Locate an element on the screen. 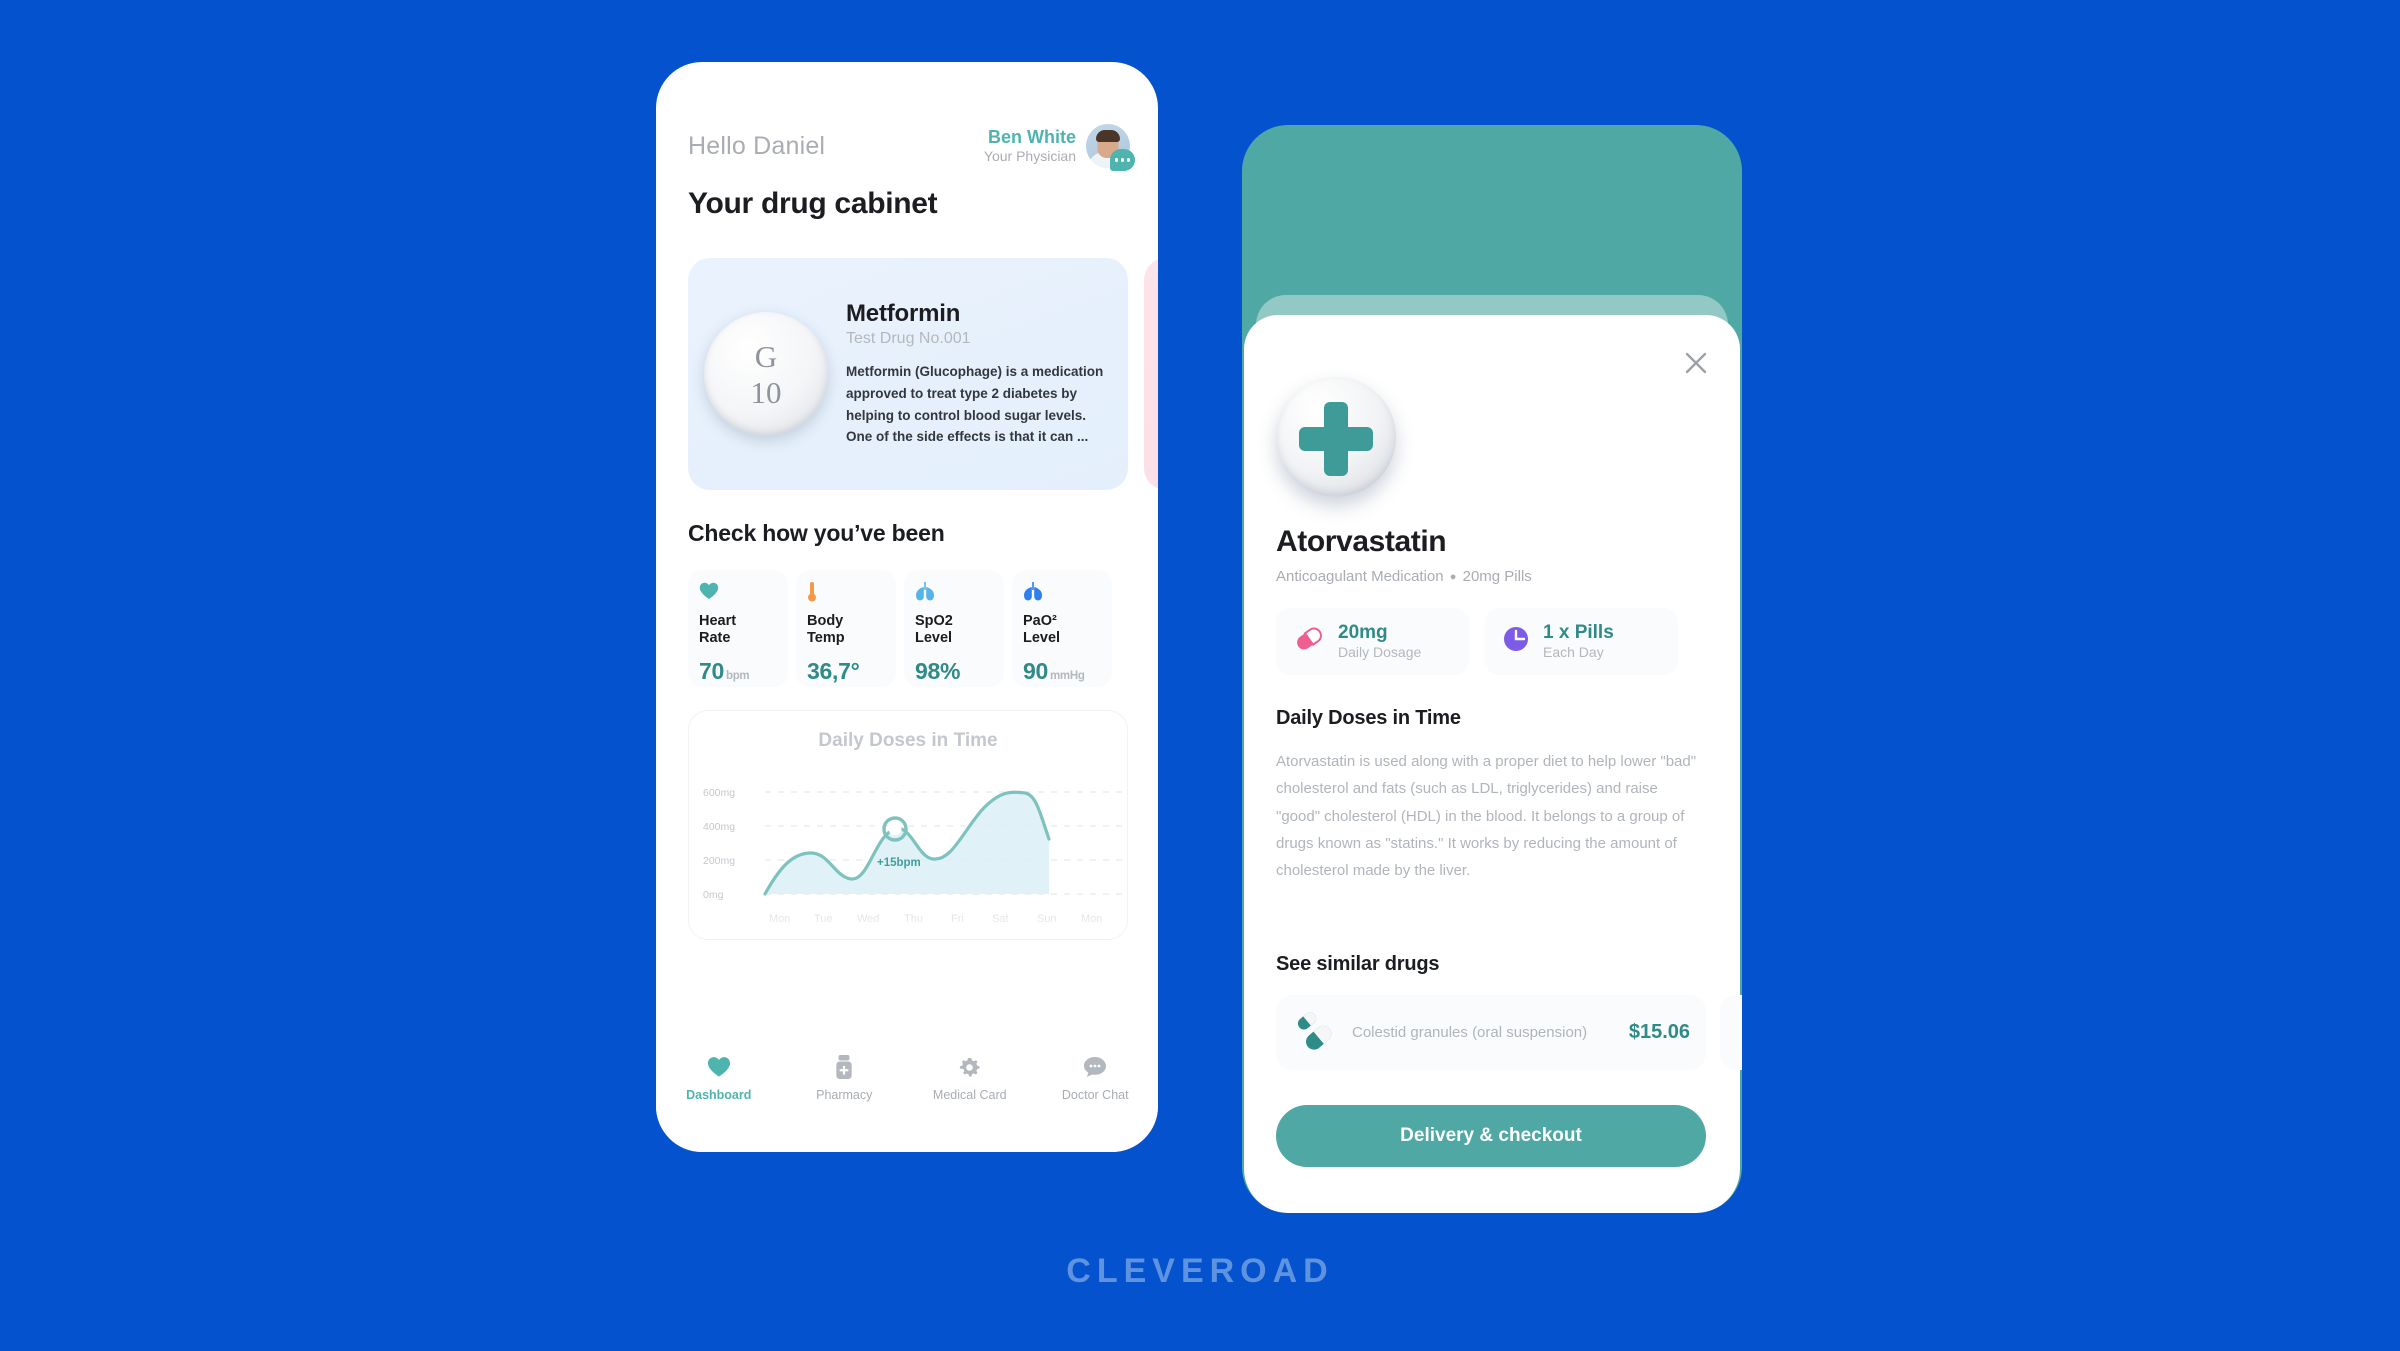 This screenshot has width=2400, height=1351. nav-item-pharmacy: Pharmacy is located at coordinates (845, 1078).